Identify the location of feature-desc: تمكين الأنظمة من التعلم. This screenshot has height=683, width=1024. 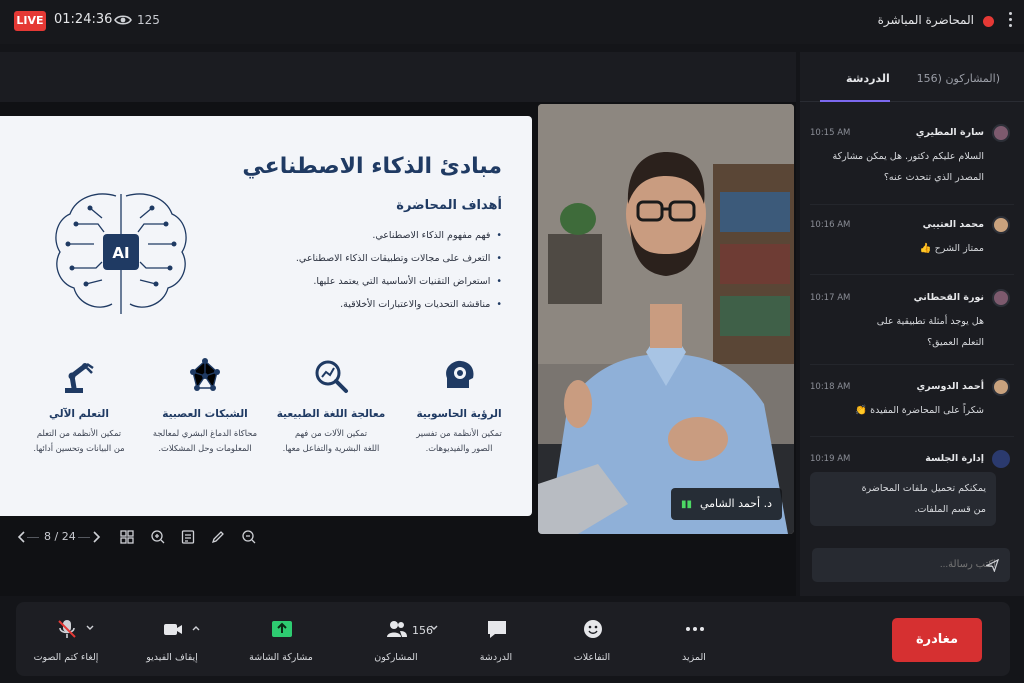
(79, 433).